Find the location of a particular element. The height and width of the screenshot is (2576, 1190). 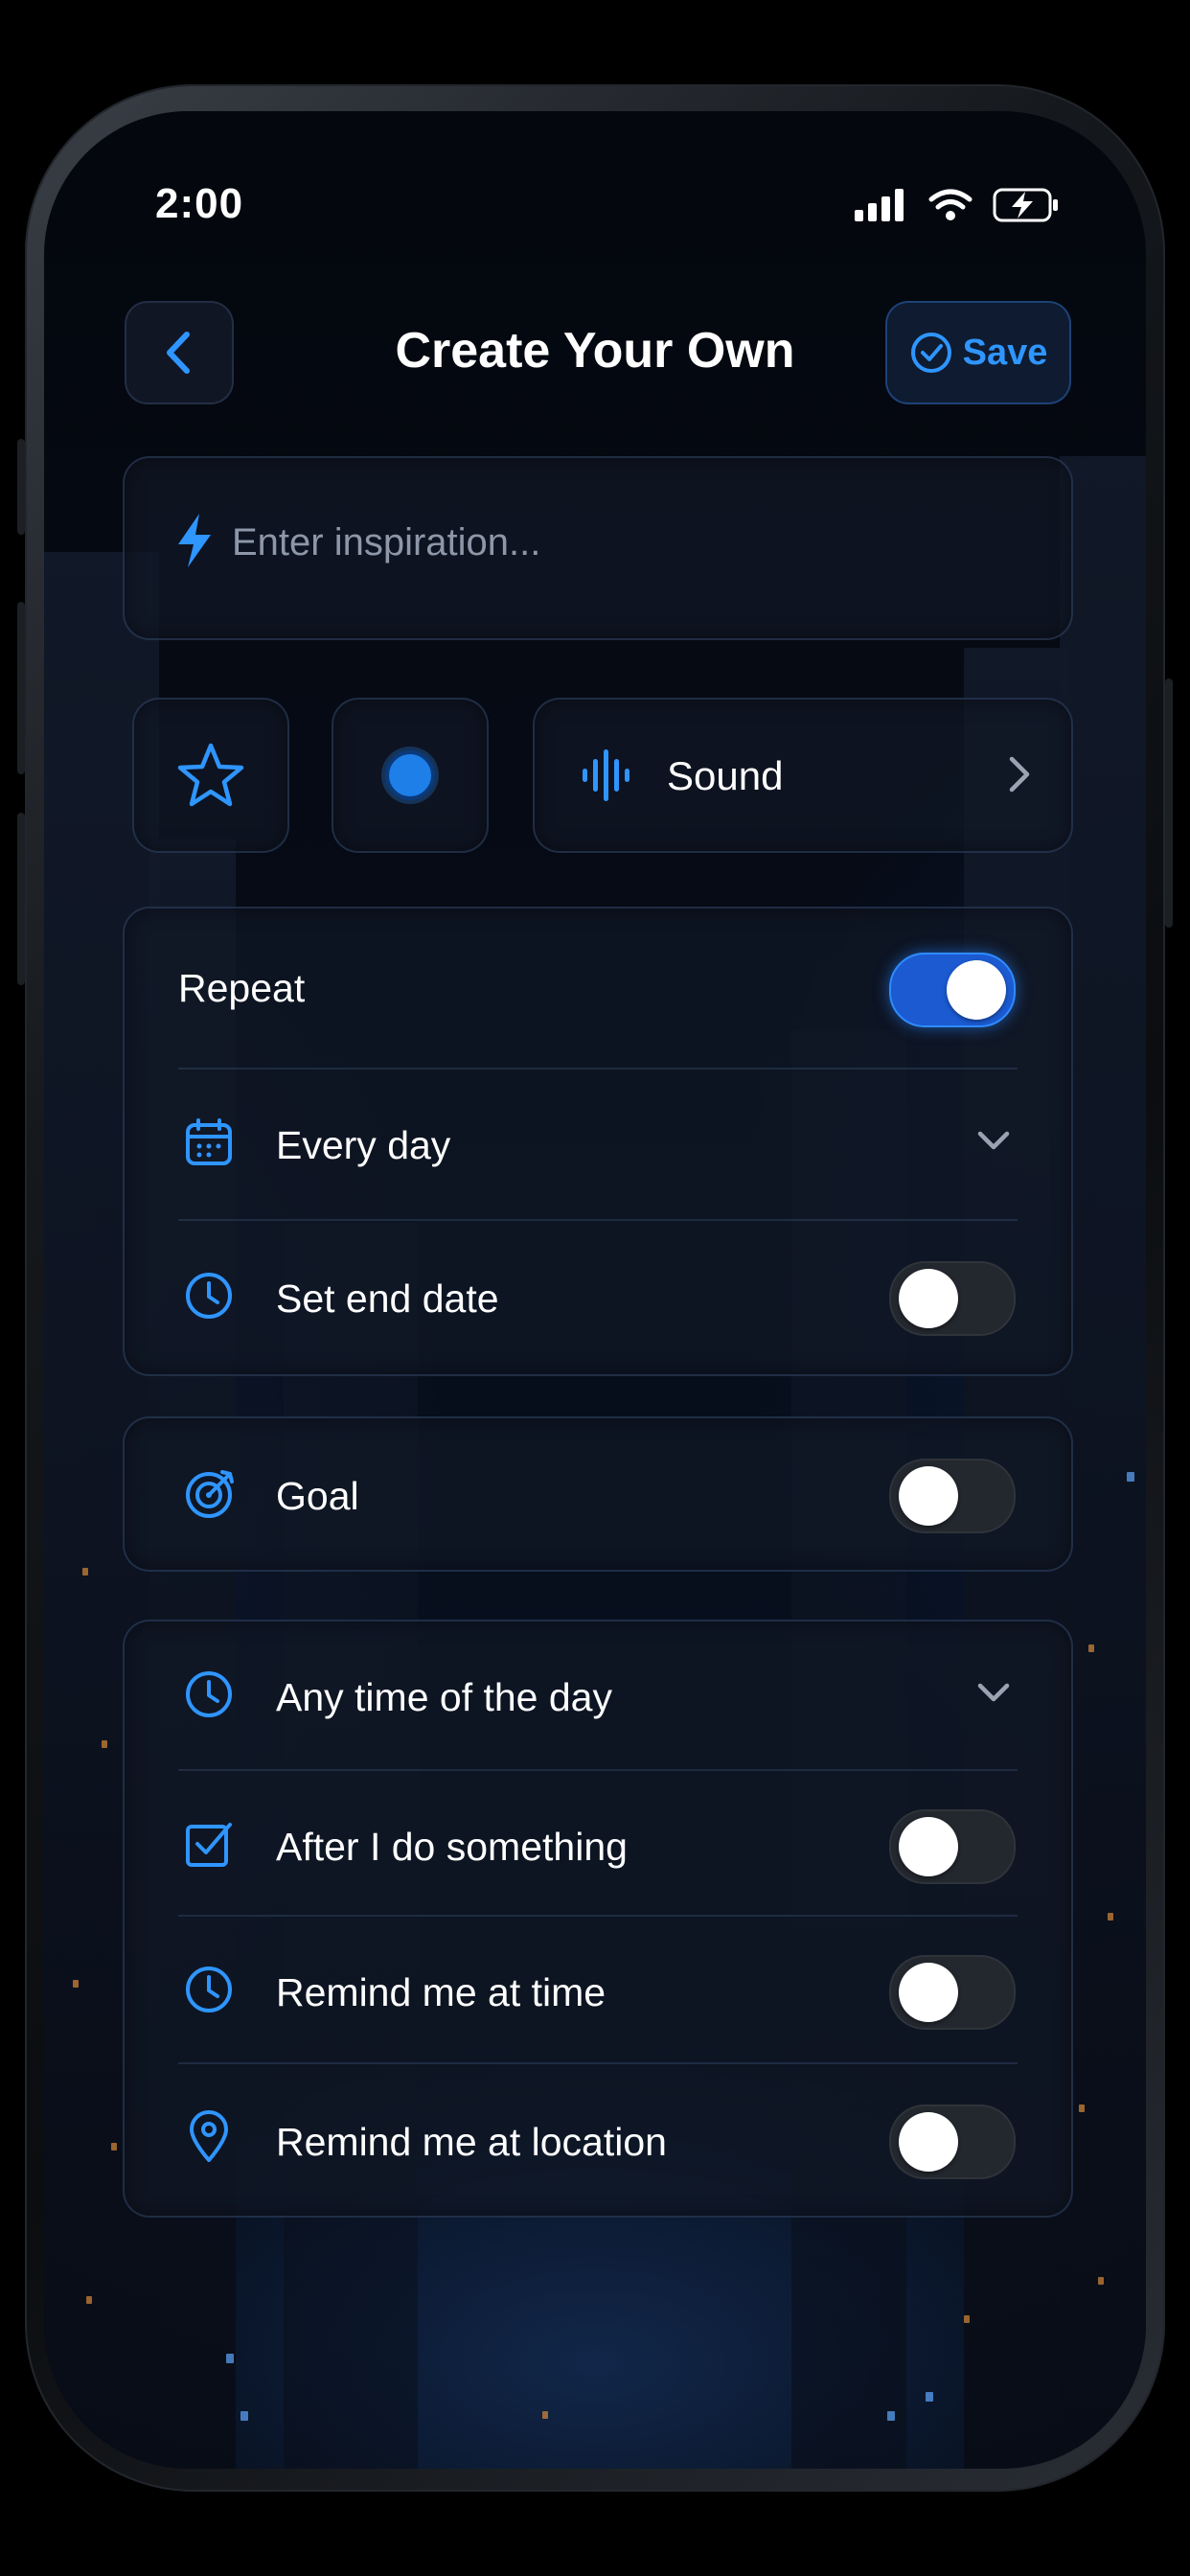

time-of-day-row: Any time of the day is located at coordinates (598, 1695).